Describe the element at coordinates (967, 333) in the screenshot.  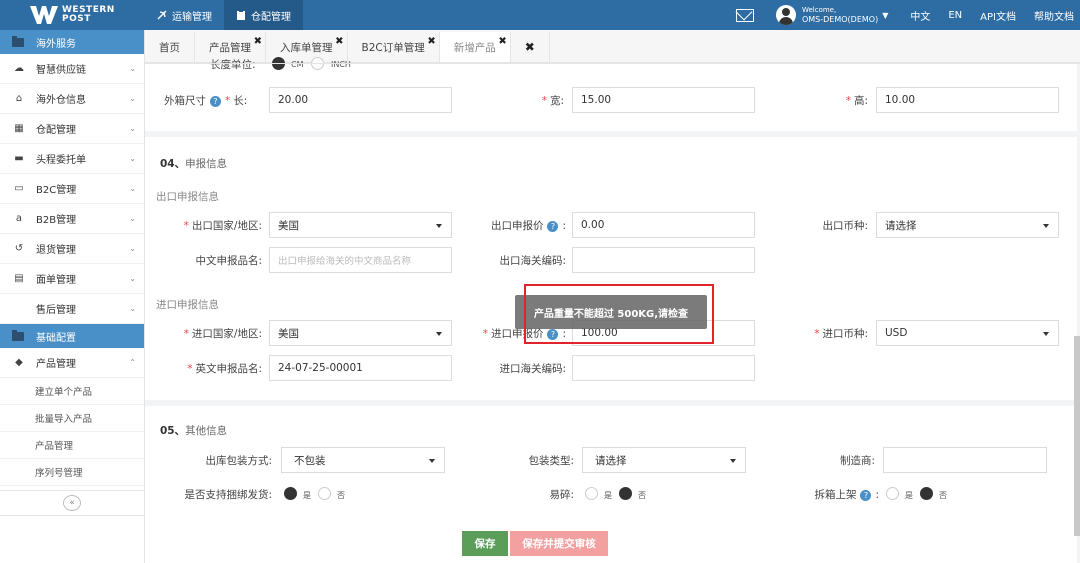
I see `import-currency-select: USD` at that location.